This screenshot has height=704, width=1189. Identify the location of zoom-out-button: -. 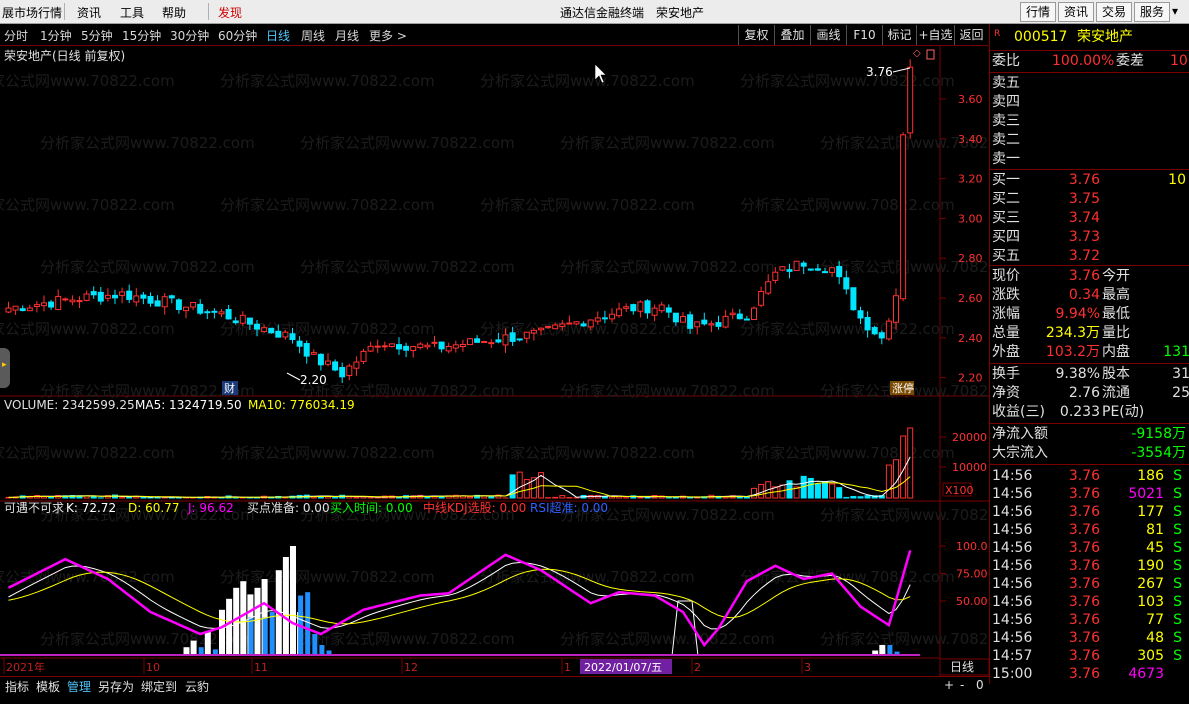
(962, 685).